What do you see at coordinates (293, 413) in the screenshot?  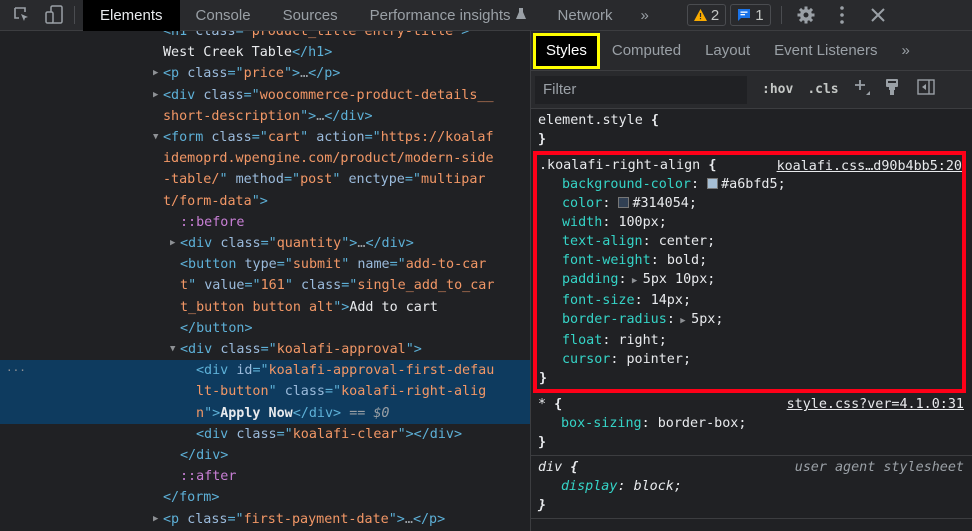 I see `selected-node-line3: n">Apply Now</div> == $0` at bounding box center [293, 413].